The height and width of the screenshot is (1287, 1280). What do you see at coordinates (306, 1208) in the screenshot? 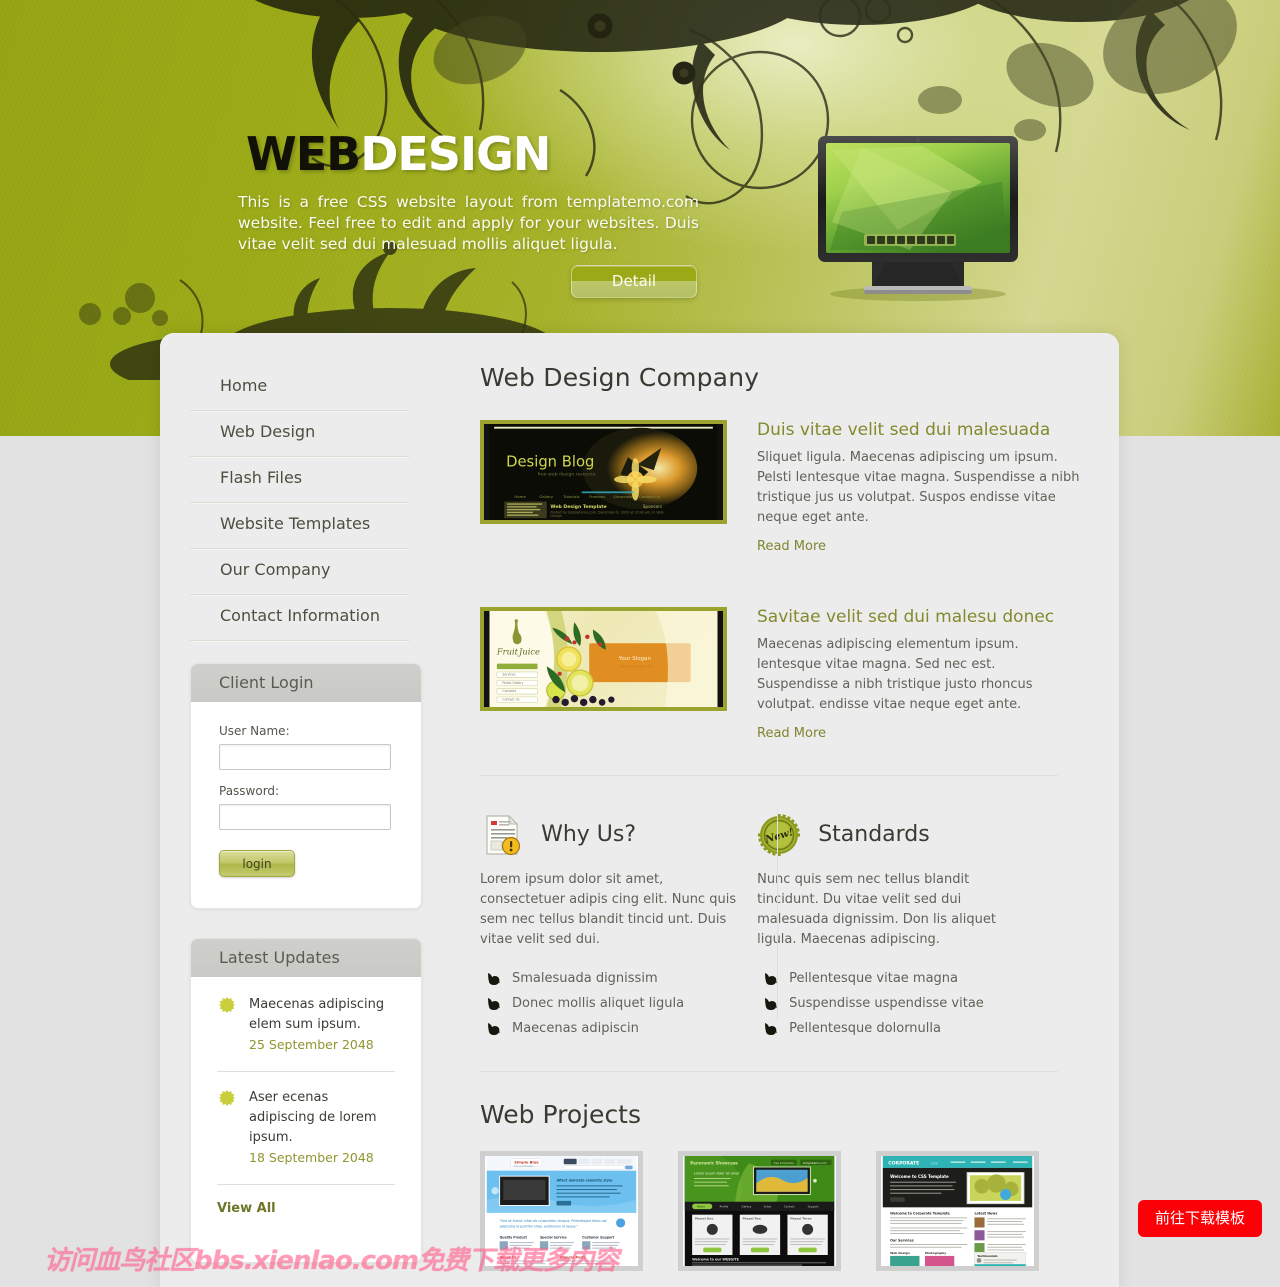
I see `view-all-link: View All` at bounding box center [306, 1208].